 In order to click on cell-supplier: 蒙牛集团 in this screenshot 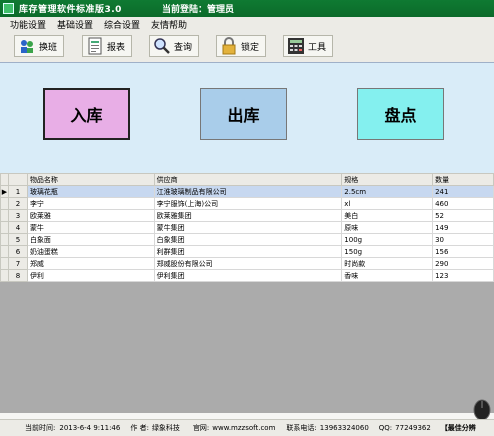, I will do `click(248, 227)`.